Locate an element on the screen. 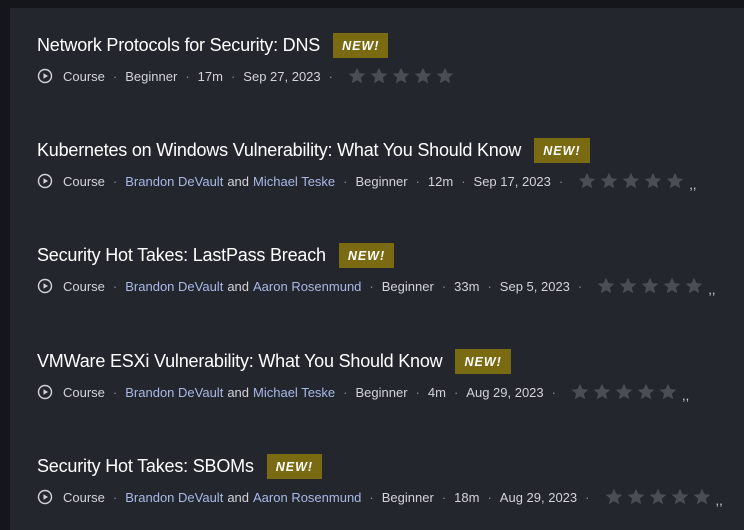 This screenshot has width=744, height=530. duration: 17m is located at coordinates (210, 76).